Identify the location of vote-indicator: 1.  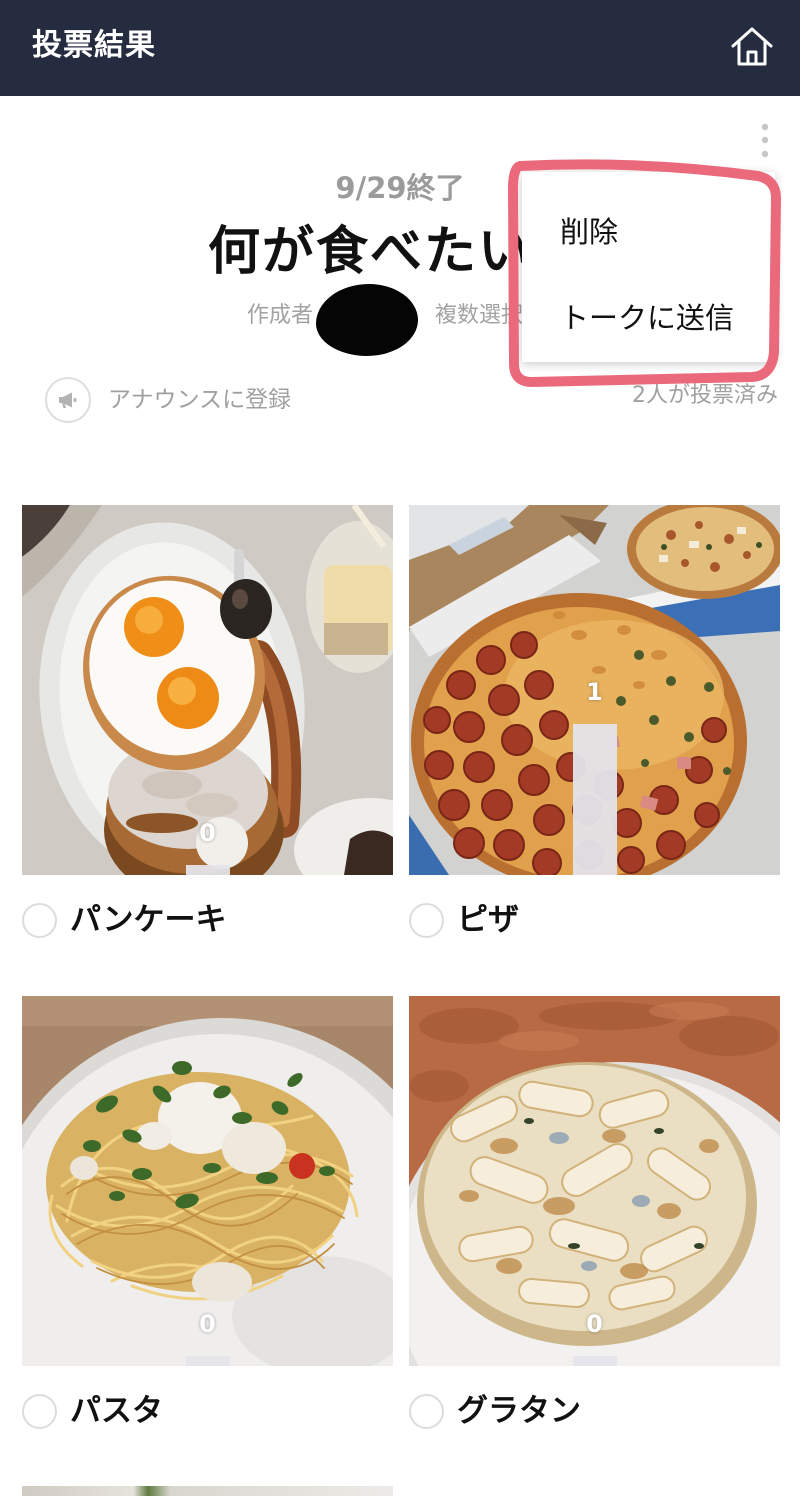
(594, 776).